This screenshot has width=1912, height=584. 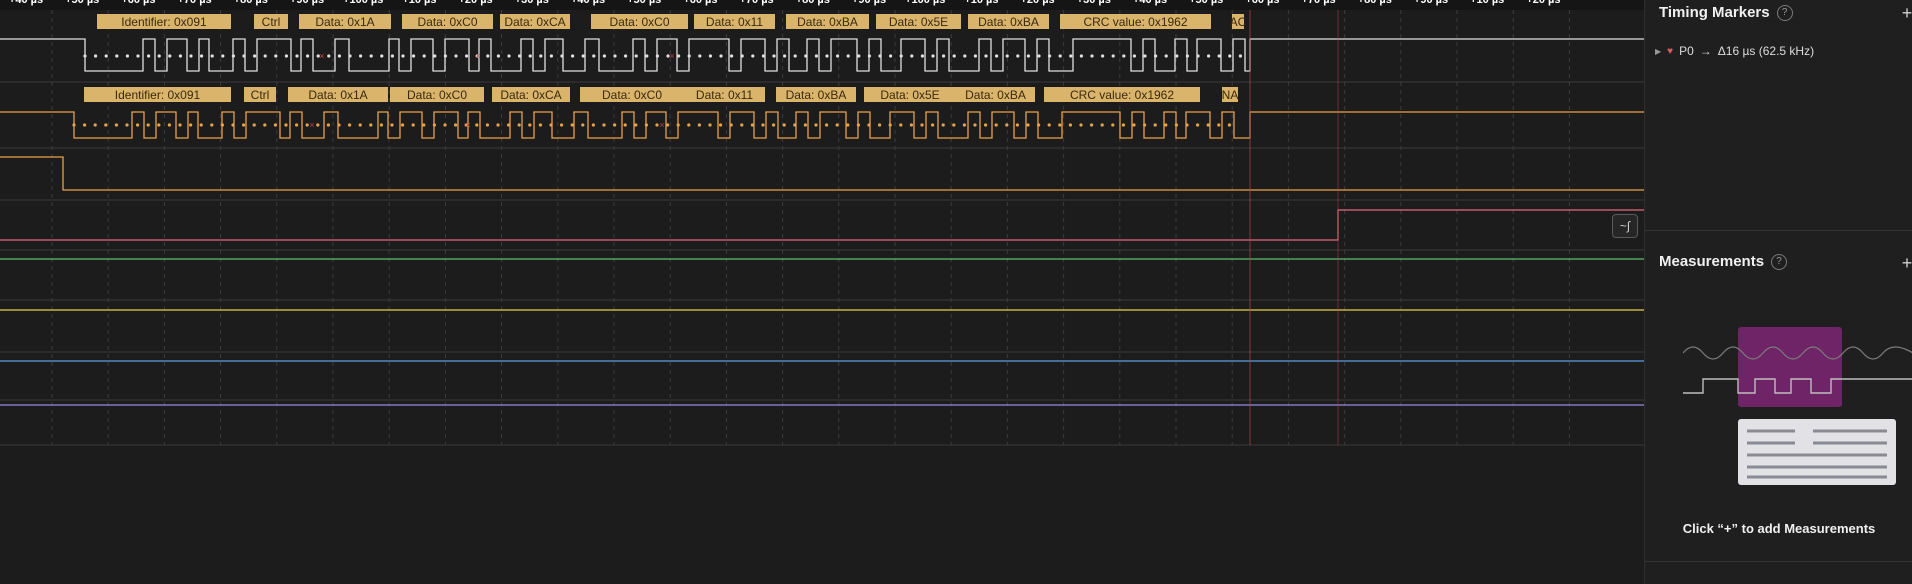 What do you see at coordinates (1230, 95) in the screenshot?
I see `ch1-frame-label: NA` at bounding box center [1230, 95].